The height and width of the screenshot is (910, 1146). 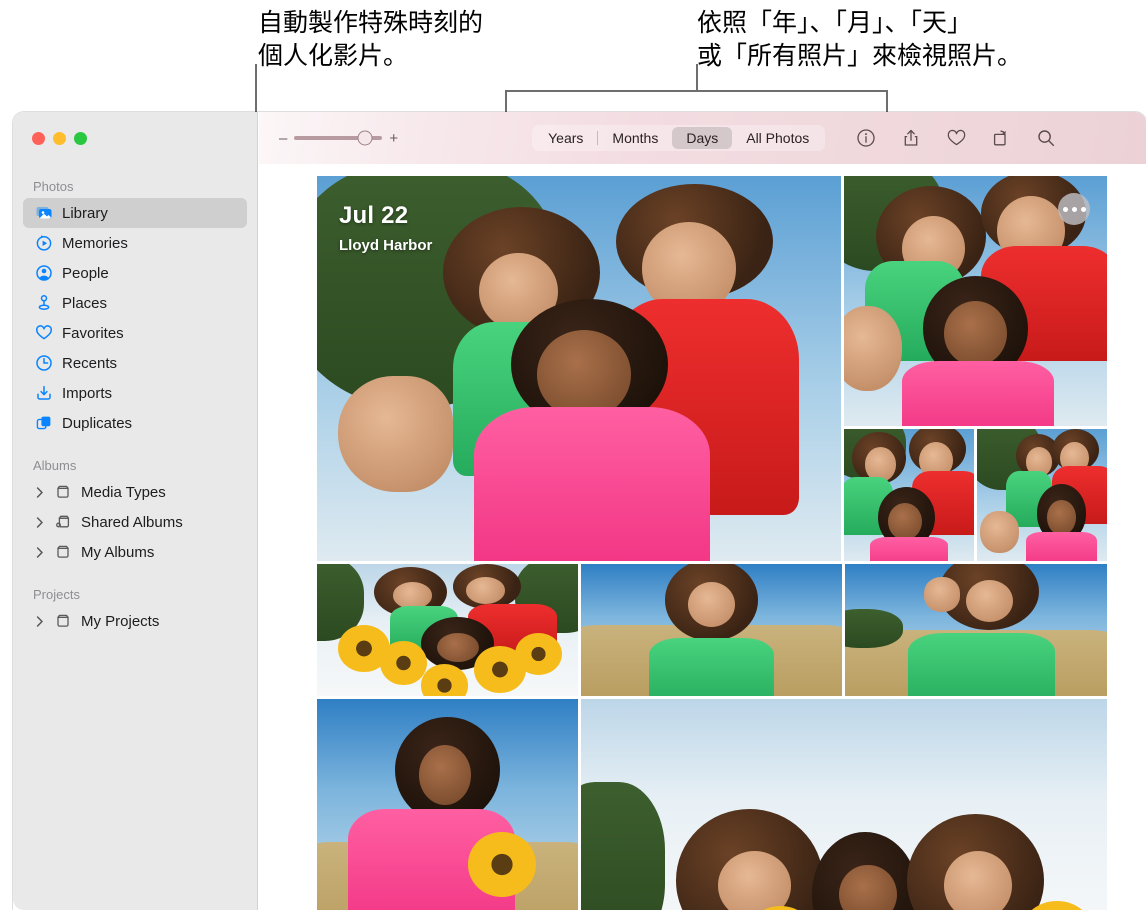 What do you see at coordinates (887, 101) in the screenshot?
I see `callout-right-bracket-right` at bounding box center [887, 101].